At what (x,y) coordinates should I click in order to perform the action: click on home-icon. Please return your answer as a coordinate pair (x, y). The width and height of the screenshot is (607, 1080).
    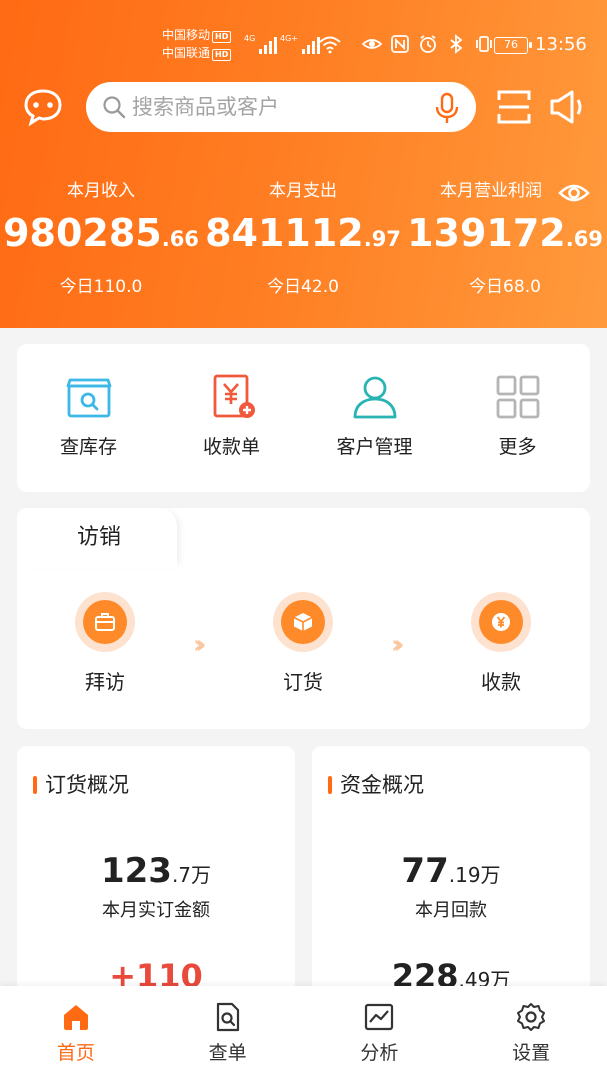
    Looking at the image, I should click on (75, 1017).